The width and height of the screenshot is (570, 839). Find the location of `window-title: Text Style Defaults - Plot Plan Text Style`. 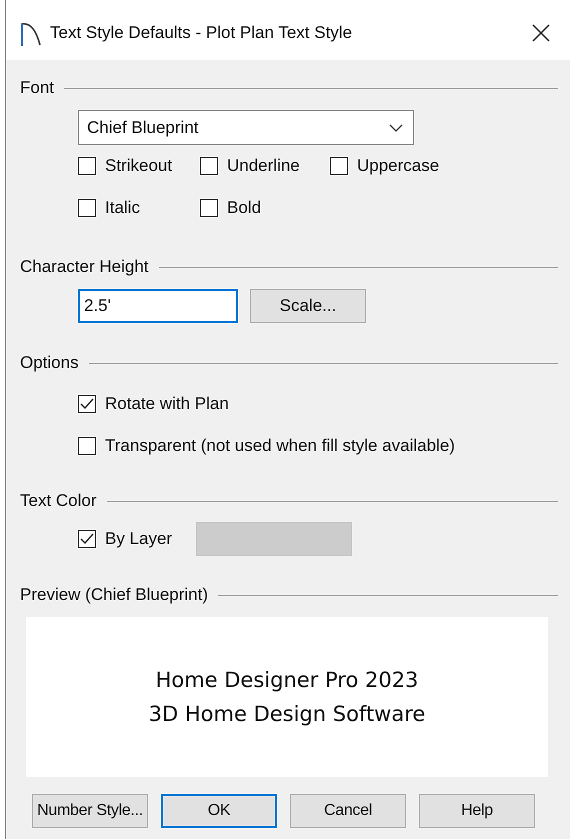

window-title: Text Style Defaults - Plot Plan Text Style is located at coordinates (202, 33).